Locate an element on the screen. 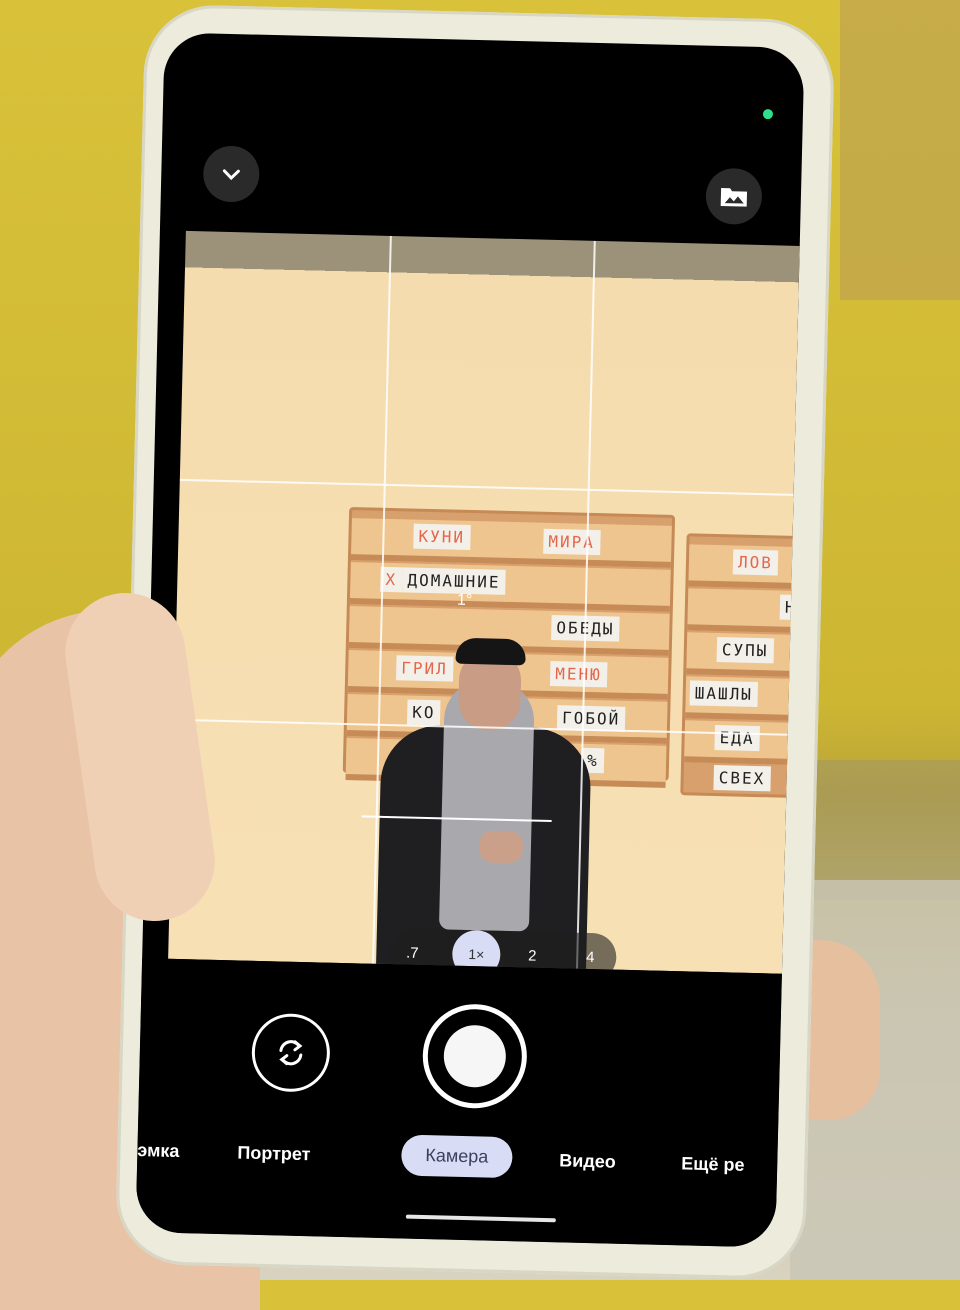 This screenshot has width=960, height=1310. person-subject is located at coordinates (489, 801).